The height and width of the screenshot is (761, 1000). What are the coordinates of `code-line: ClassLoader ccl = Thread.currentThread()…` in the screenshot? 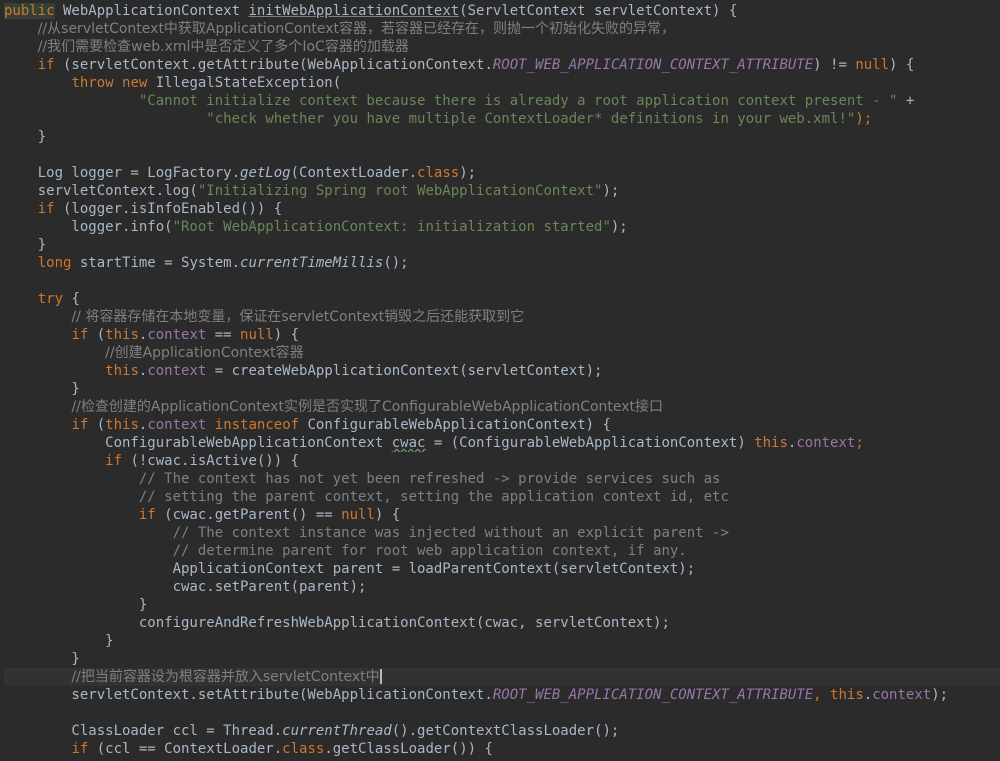 It's located at (502, 731).